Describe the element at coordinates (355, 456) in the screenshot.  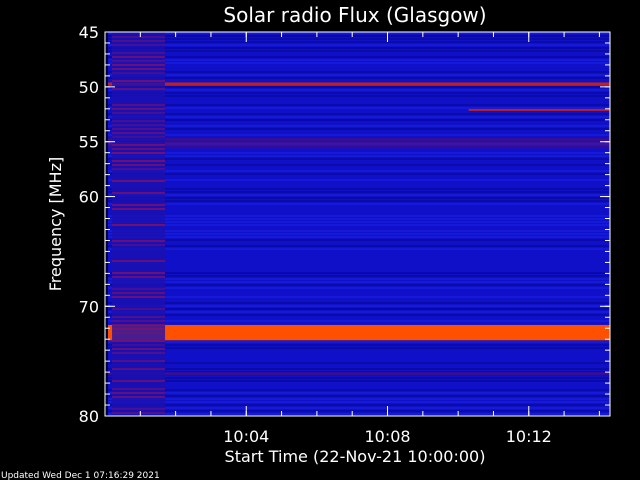
I see `x-axis-label: Start Time (22-Nov-21 10:00:00)` at that location.